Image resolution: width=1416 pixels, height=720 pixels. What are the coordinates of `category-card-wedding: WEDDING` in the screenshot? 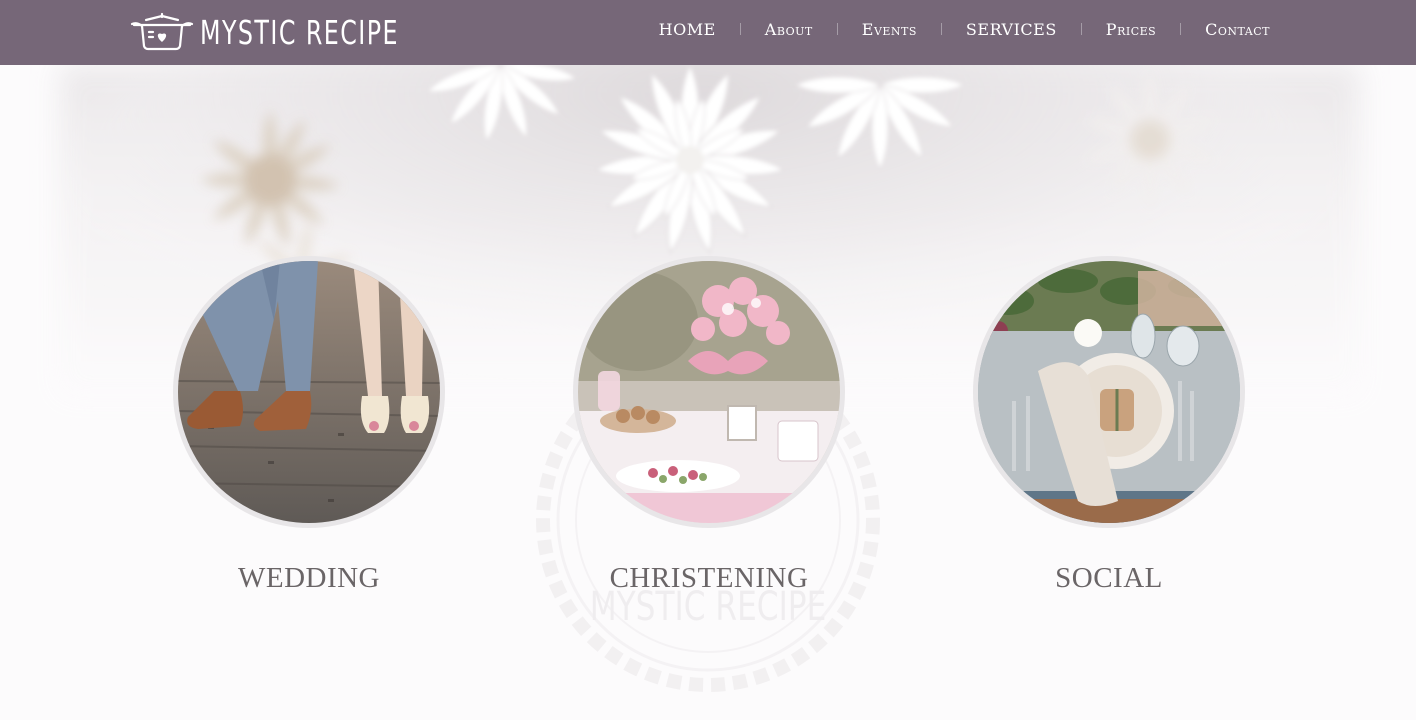 It's located at (309, 425).